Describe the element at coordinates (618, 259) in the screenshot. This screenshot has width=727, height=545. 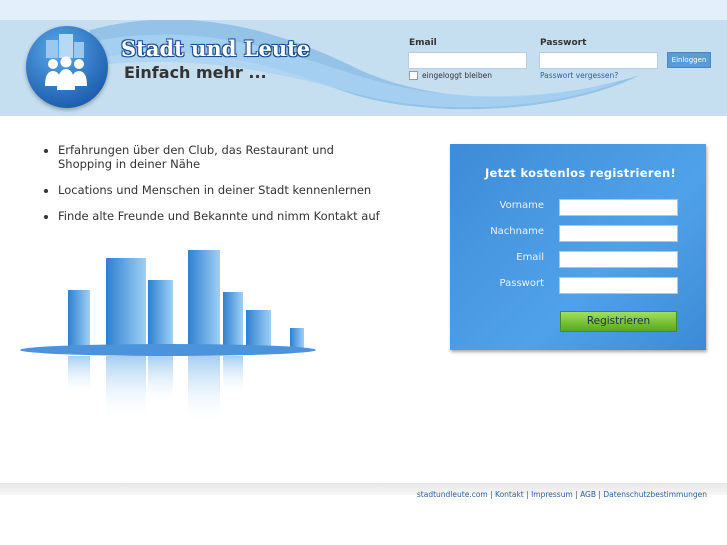
I see `register-email-input` at that location.